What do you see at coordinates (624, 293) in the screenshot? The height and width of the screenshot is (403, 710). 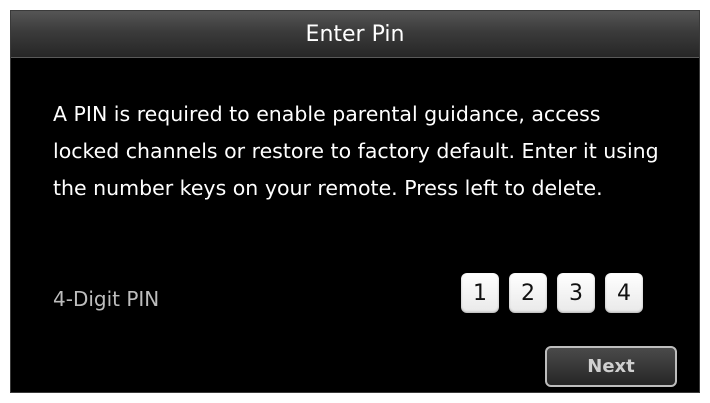 I see `pin-digit-4: 4` at bounding box center [624, 293].